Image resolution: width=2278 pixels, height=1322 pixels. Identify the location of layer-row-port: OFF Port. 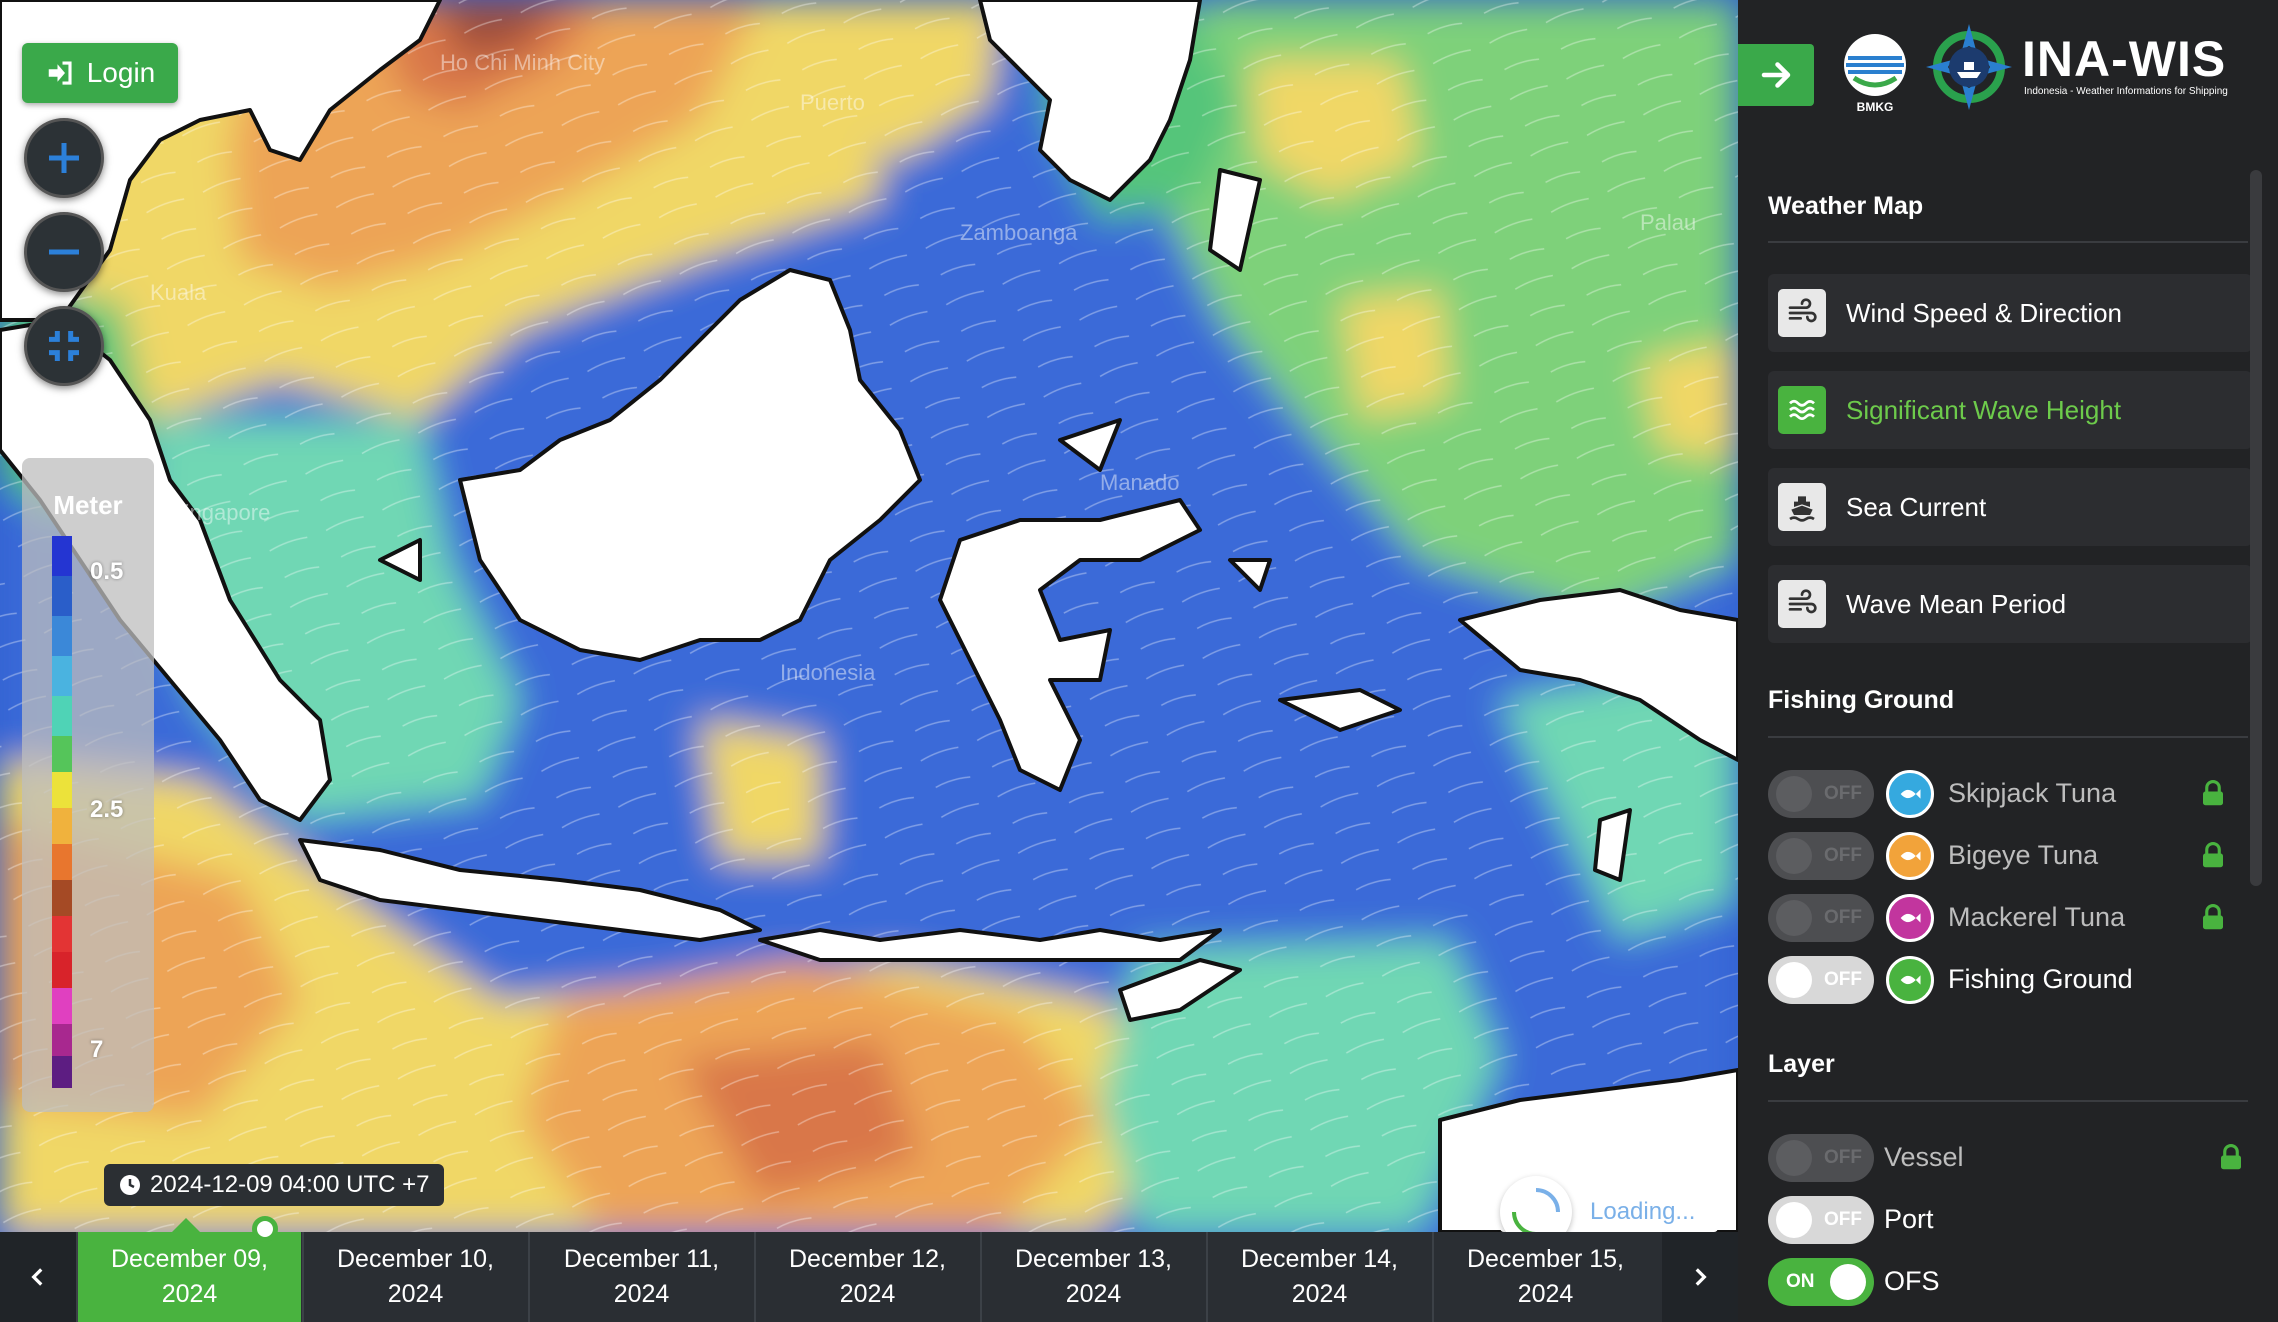
(2008, 1221).